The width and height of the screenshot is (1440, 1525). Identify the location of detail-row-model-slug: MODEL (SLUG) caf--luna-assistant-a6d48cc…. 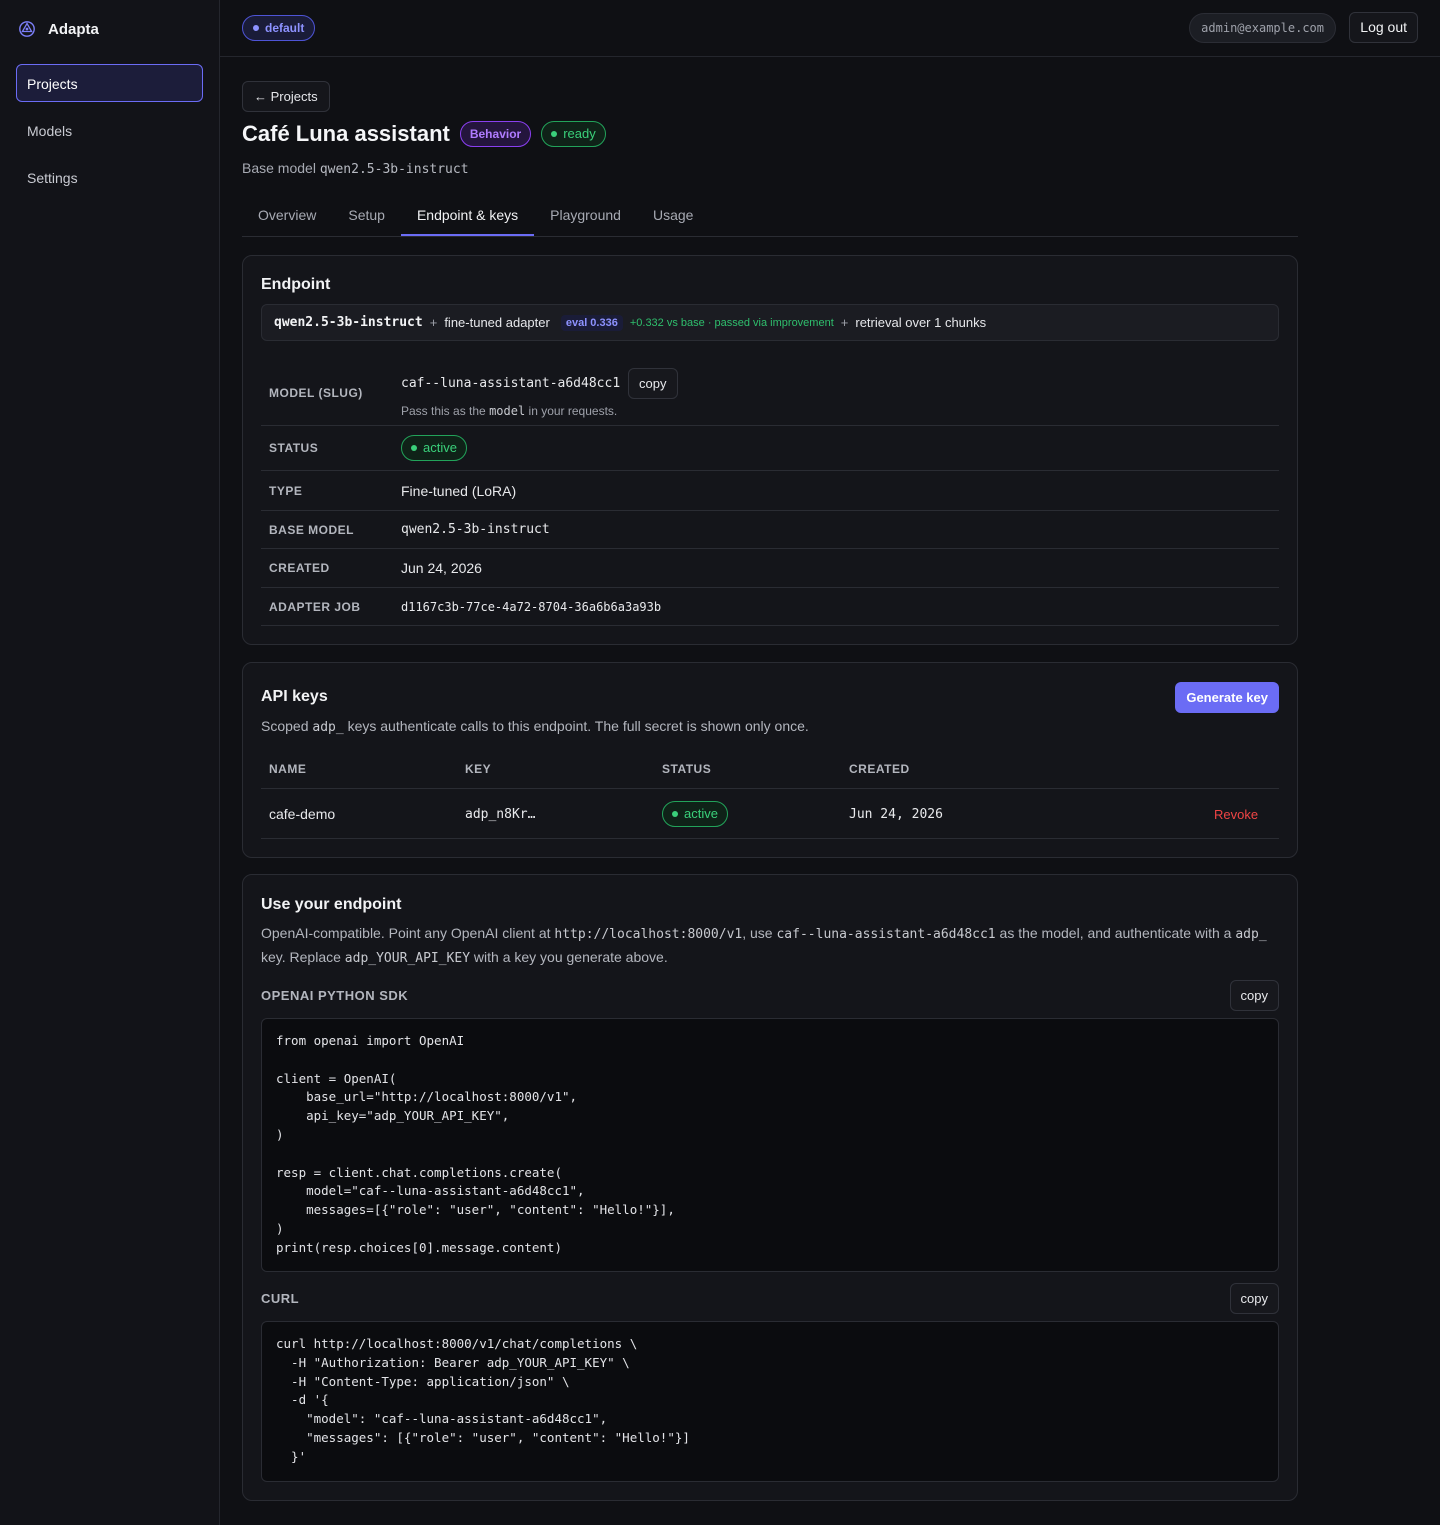
(770, 393).